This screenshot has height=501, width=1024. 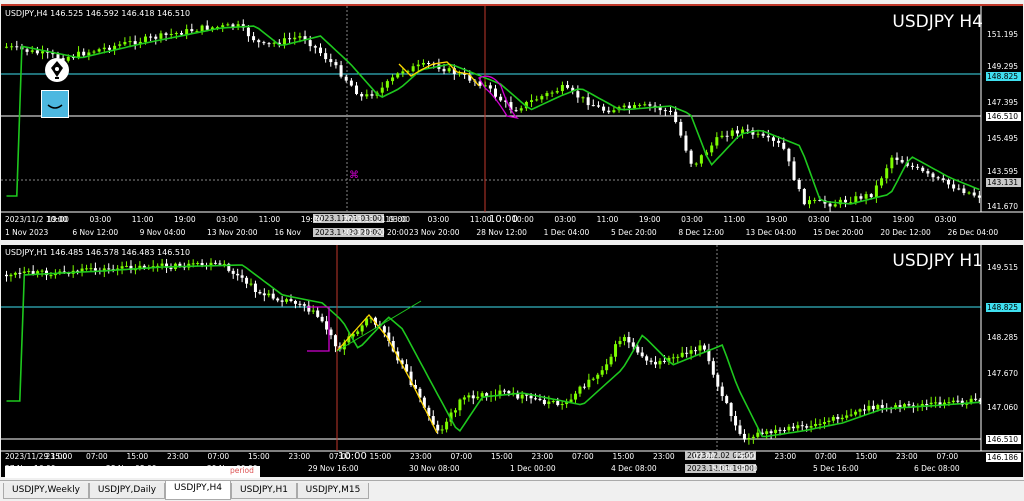 What do you see at coordinates (623, 456) in the screenshot?
I see `time-axis-label: 15:00` at bounding box center [623, 456].